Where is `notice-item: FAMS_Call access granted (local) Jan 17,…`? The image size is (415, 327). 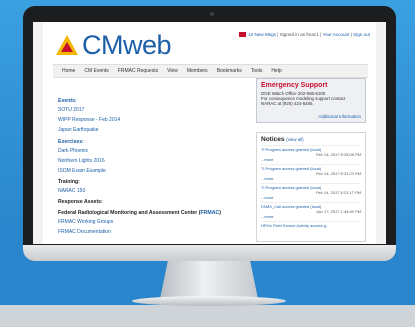
notice-item: FAMS_Call access granted (local) Jan 17,… is located at coordinates (311, 211).